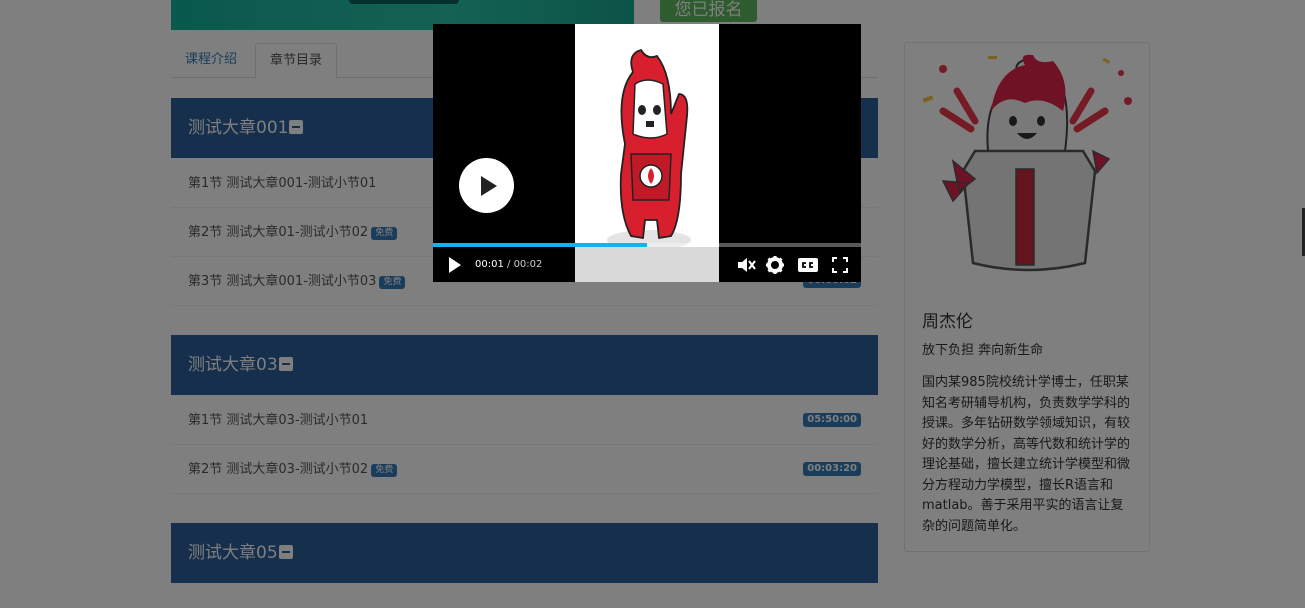 This screenshot has width=1305, height=608. I want to click on fullscreen-icon, so click(840, 264).